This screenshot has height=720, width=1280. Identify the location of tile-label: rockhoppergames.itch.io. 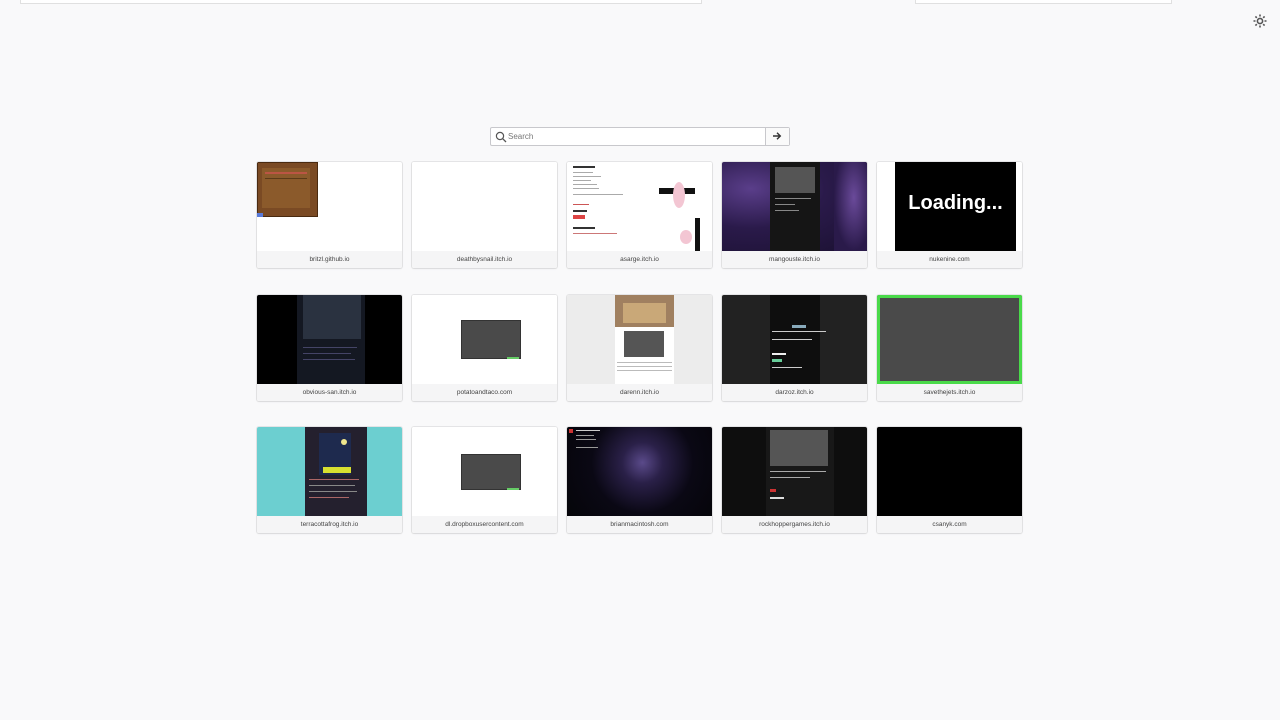
(794, 524).